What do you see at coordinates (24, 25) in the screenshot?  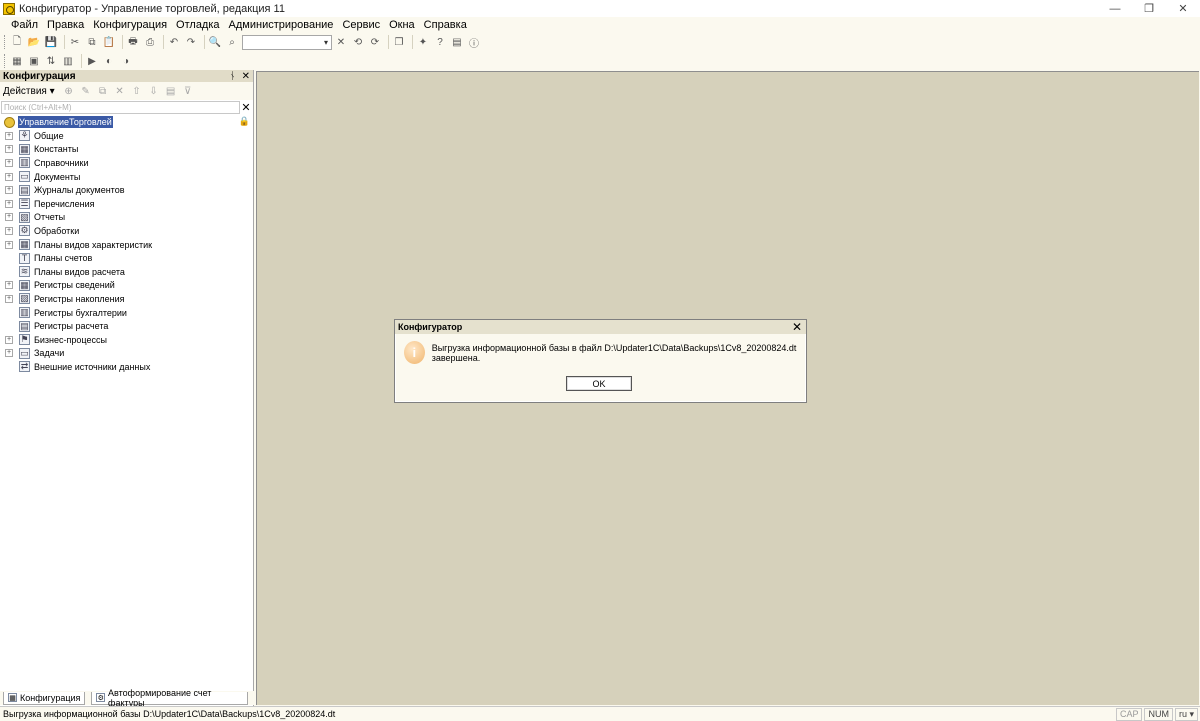 I see `menu-file: Файл` at bounding box center [24, 25].